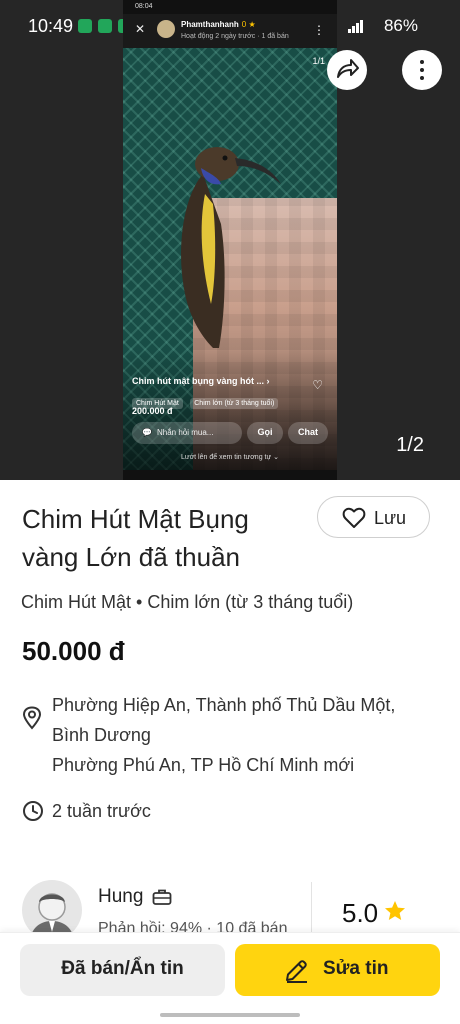  Describe the element at coordinates (152, 411) in the screenshot. I see `embedded-price: 200.000 đ` at that location.